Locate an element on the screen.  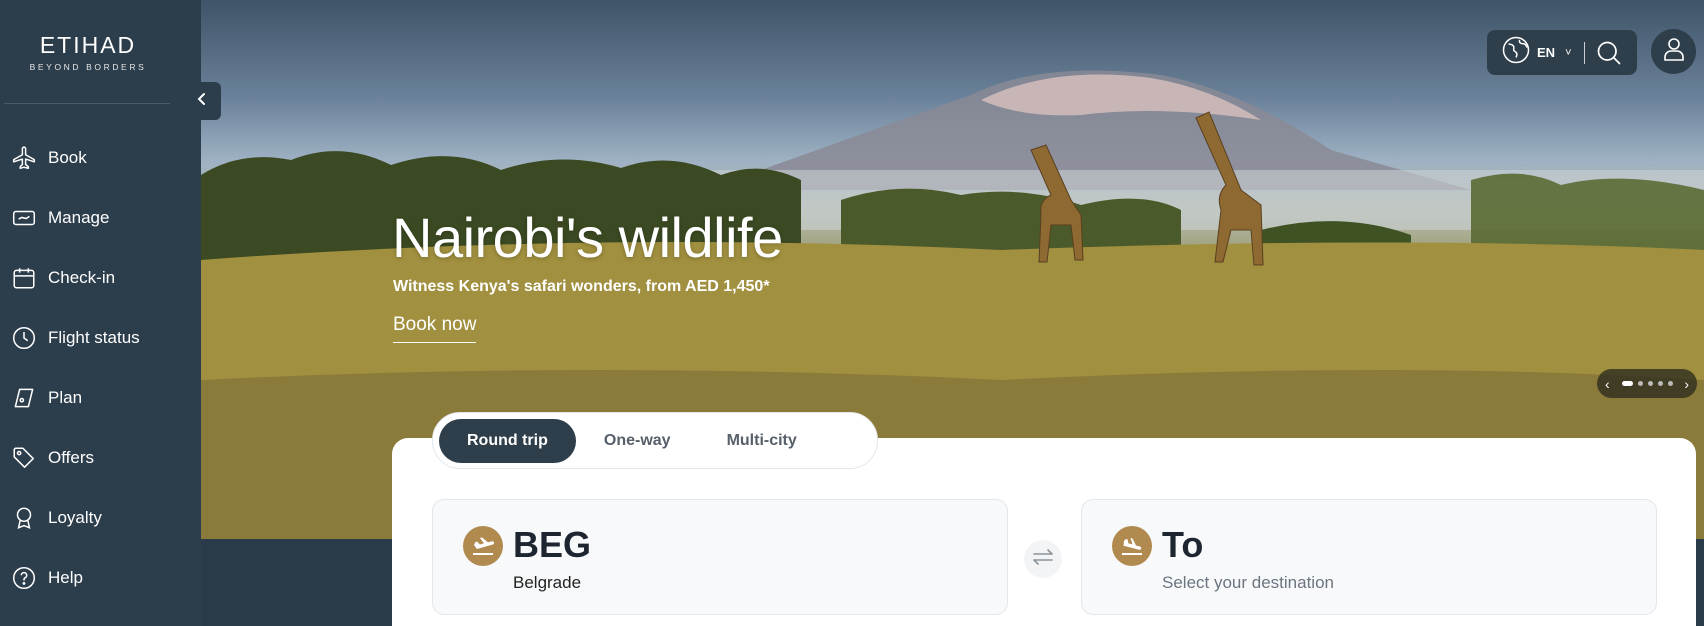
calendar-icon is located at coordinates (24, 278).